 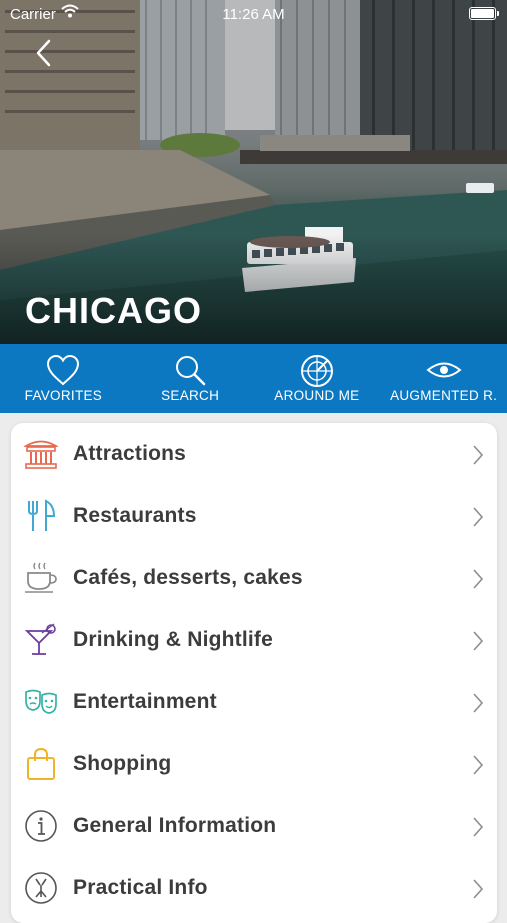 I want to click on list-item-label: Drinking & Nightlife, so click(x=173, y=639).